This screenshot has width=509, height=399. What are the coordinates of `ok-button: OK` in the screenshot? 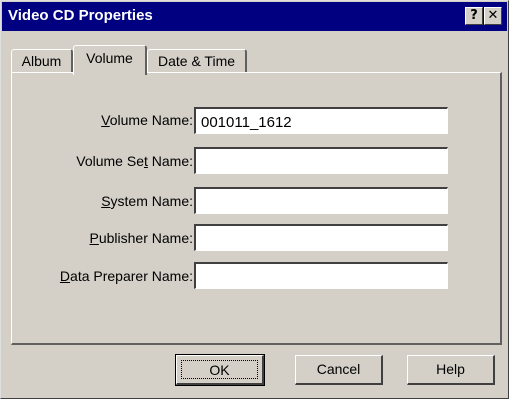 It's located at (220, 370).